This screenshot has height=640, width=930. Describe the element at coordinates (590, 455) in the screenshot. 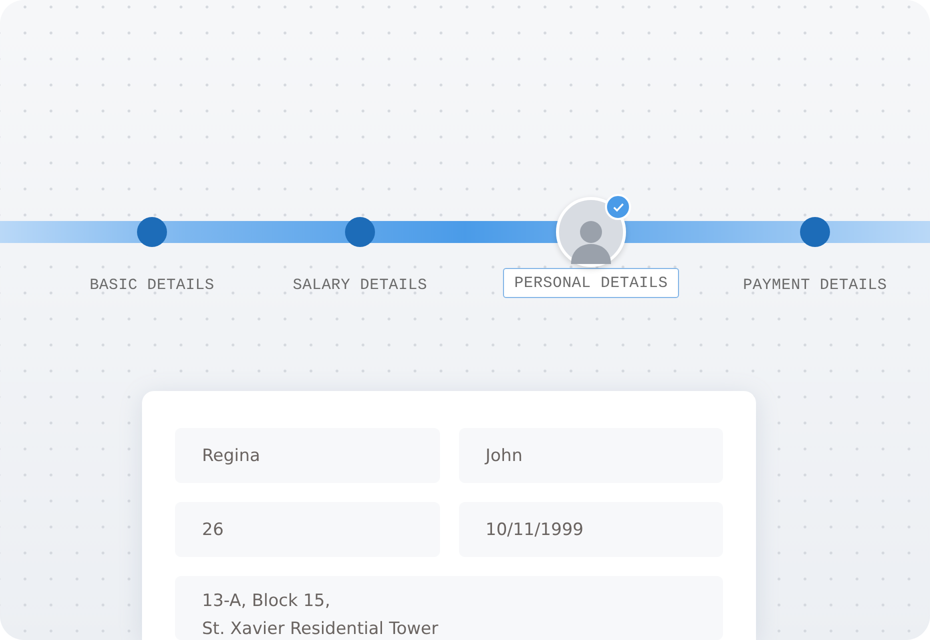

I see `input-field: John` at that location.